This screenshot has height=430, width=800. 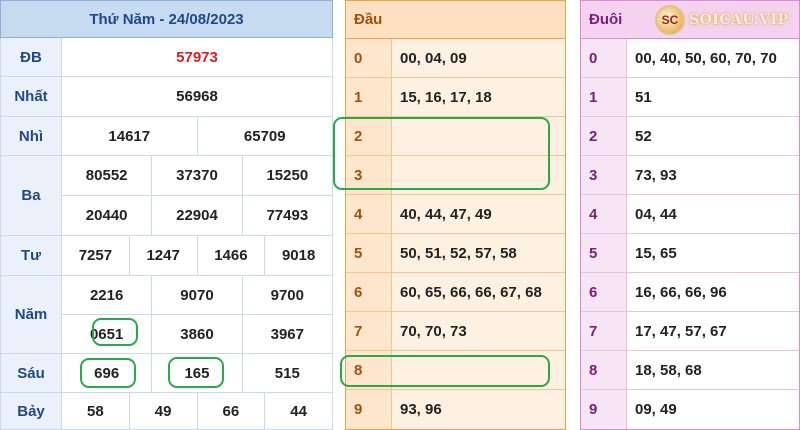 What do you see at coordinates (107, 175) in the screenshot?
I see `prize-value: 80552` at bounding box center [107, 175].